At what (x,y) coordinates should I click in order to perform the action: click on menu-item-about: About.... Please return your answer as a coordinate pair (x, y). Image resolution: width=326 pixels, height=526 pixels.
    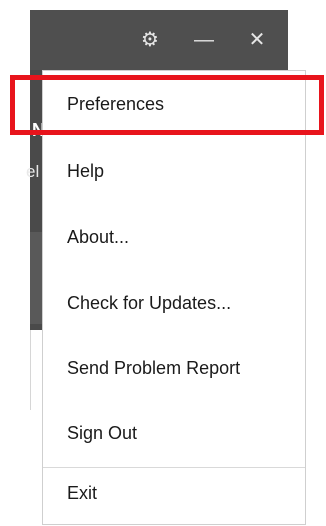
    Looking at the image, I should click on (174, 237).